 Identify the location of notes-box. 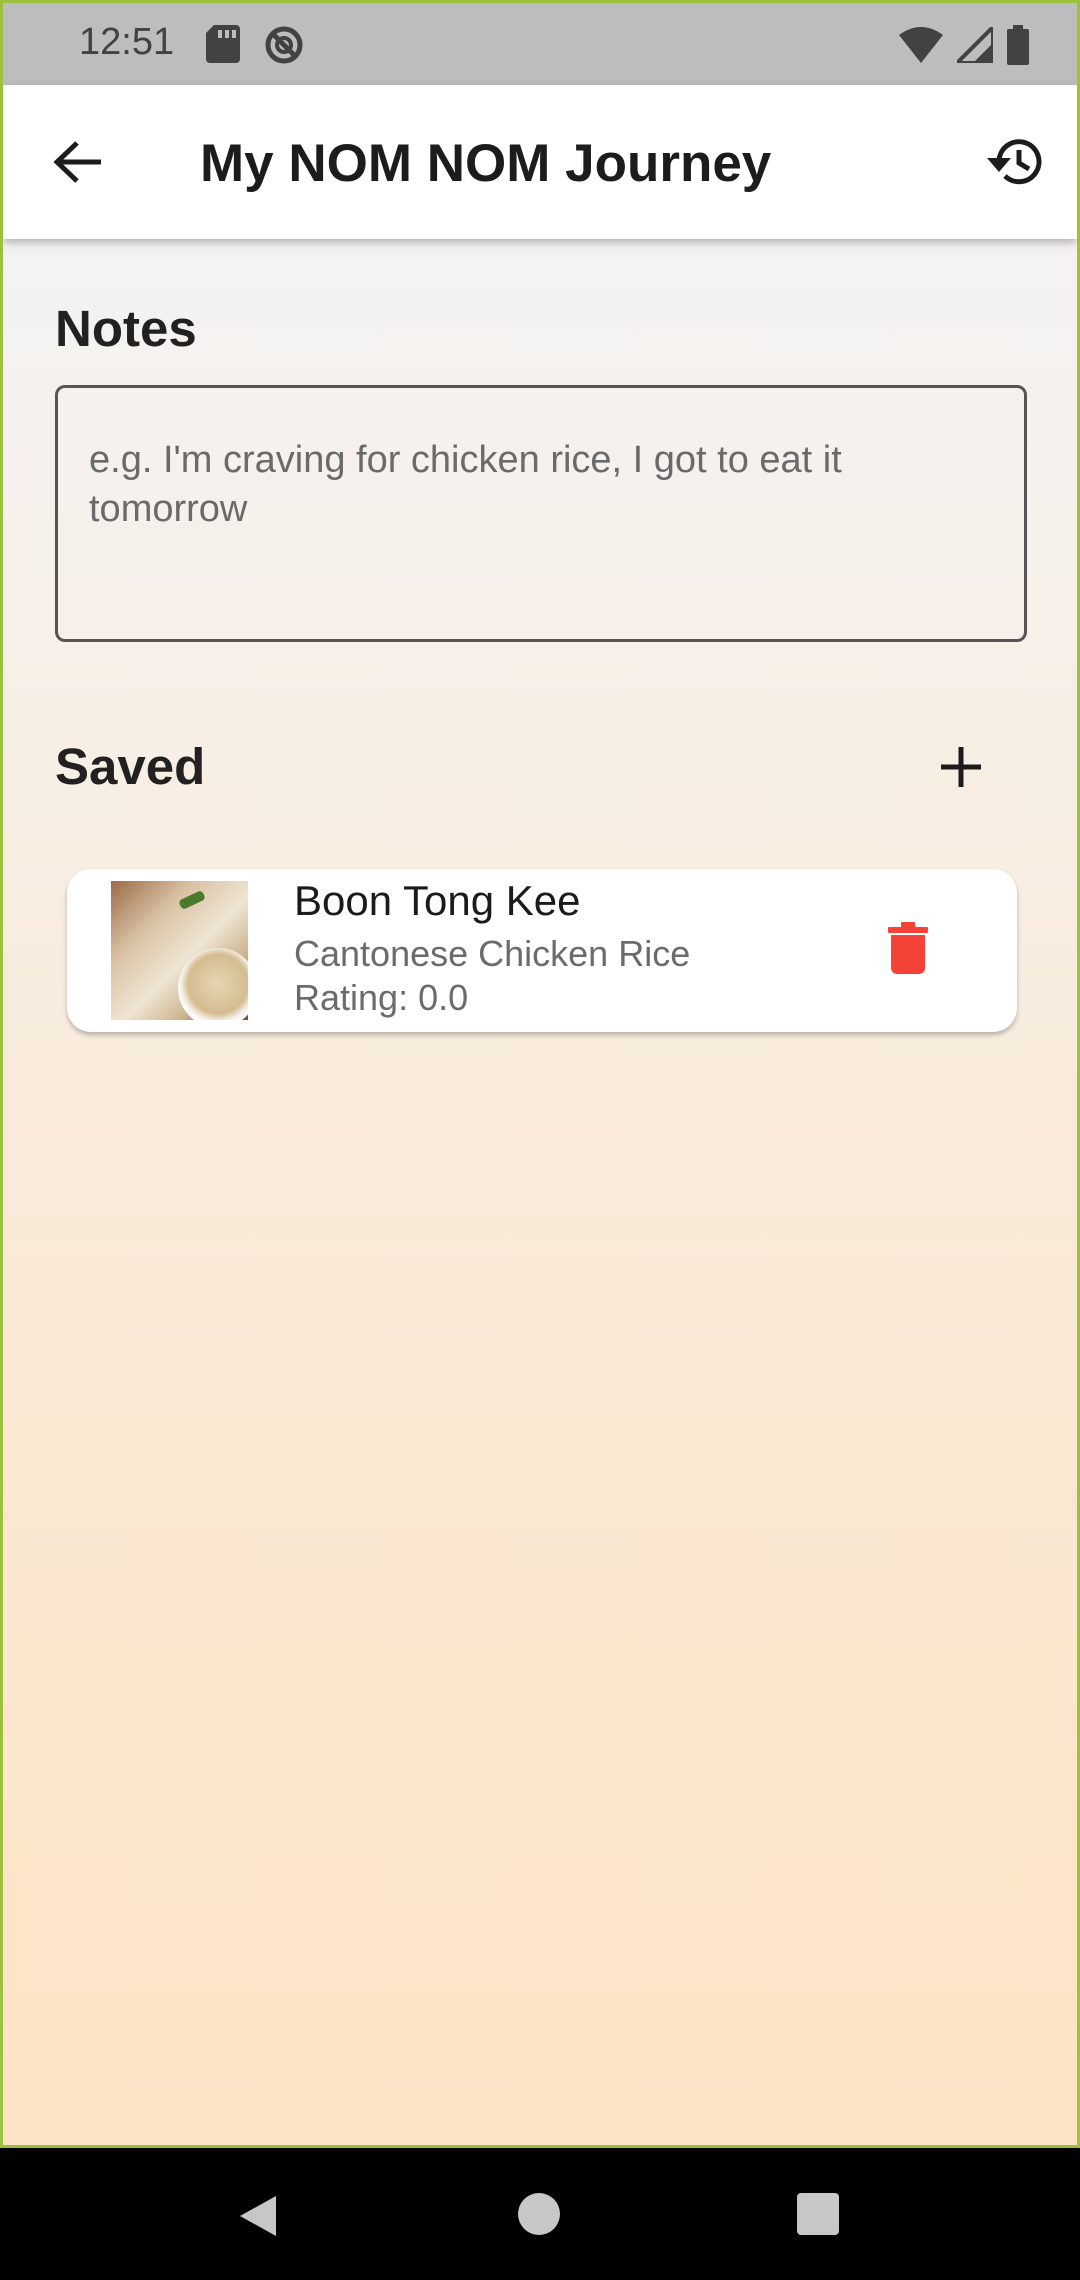
(541, 513).